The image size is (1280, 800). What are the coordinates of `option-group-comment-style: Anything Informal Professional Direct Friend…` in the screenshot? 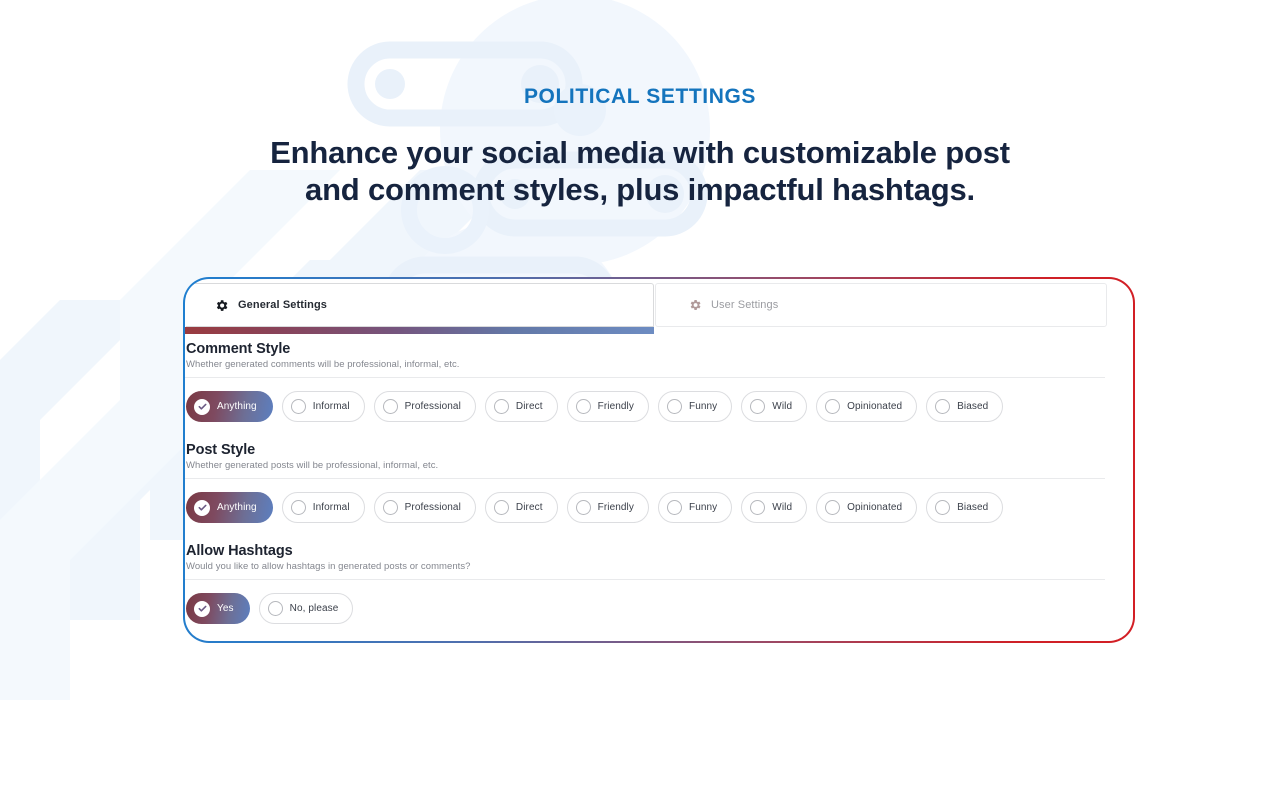 It's located at (645, 400).